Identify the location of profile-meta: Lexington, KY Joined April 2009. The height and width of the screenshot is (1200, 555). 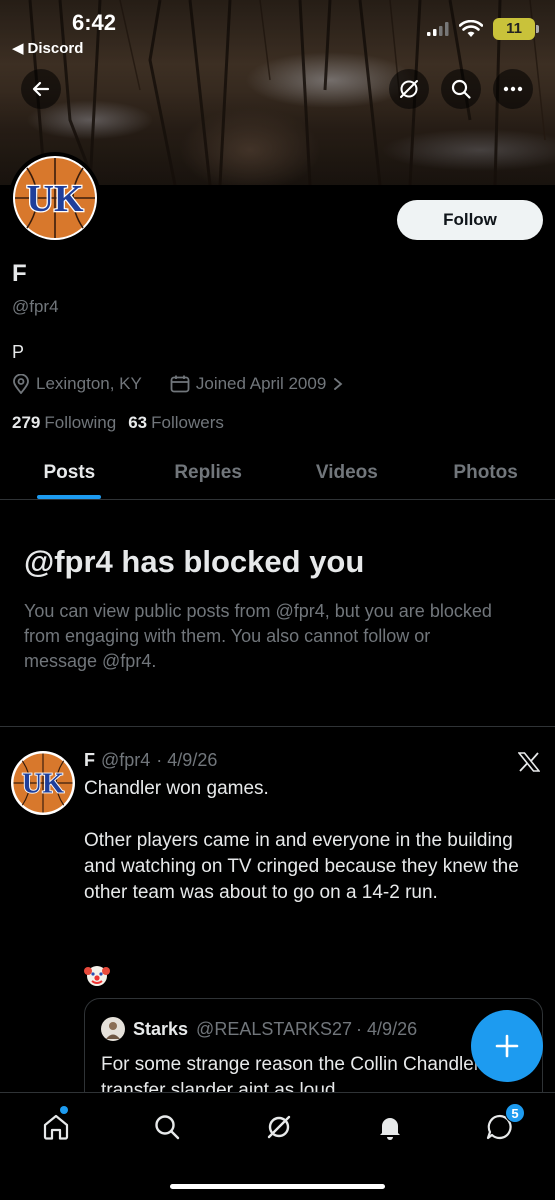
(178, 384).